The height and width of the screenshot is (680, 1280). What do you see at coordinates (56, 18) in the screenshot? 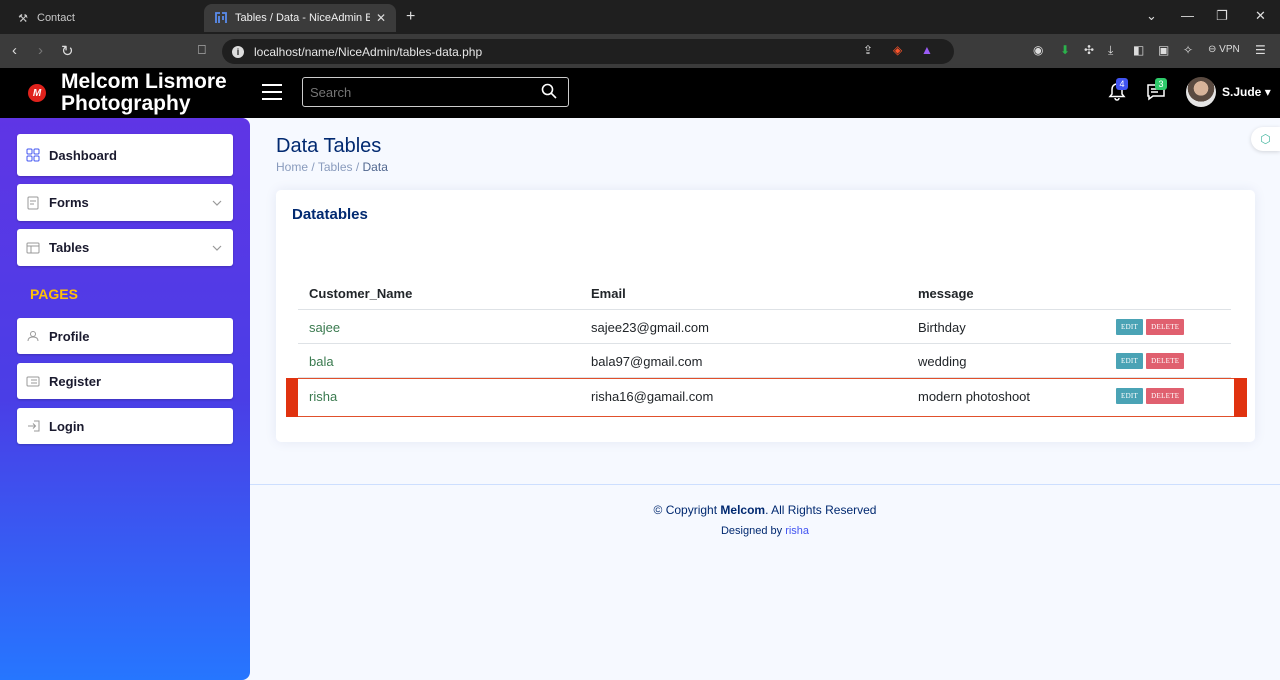
I see `tab-title: Contact` at bounding box center [56, 18].